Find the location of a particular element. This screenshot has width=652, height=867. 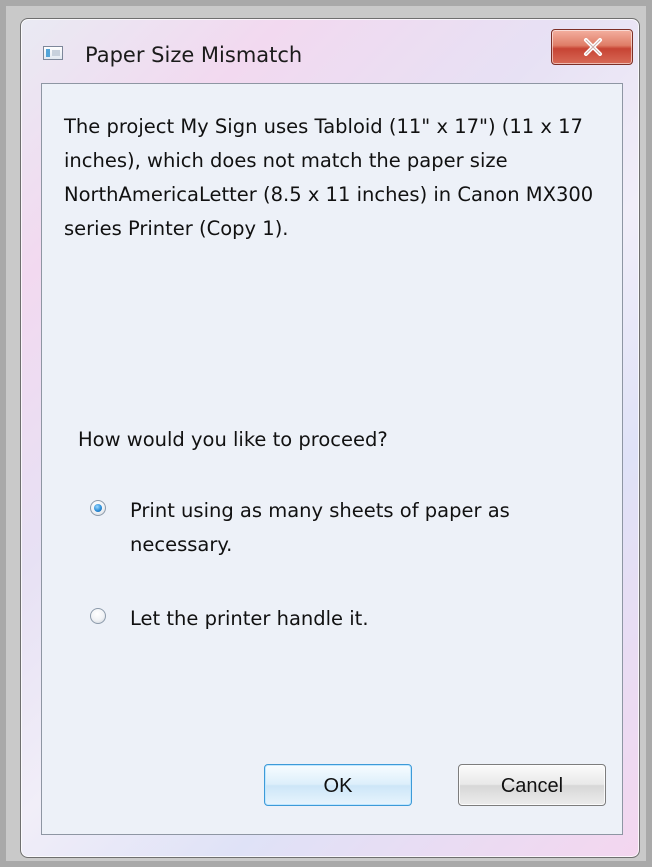

printer-handle-radio is located at coordinates (98, 616).